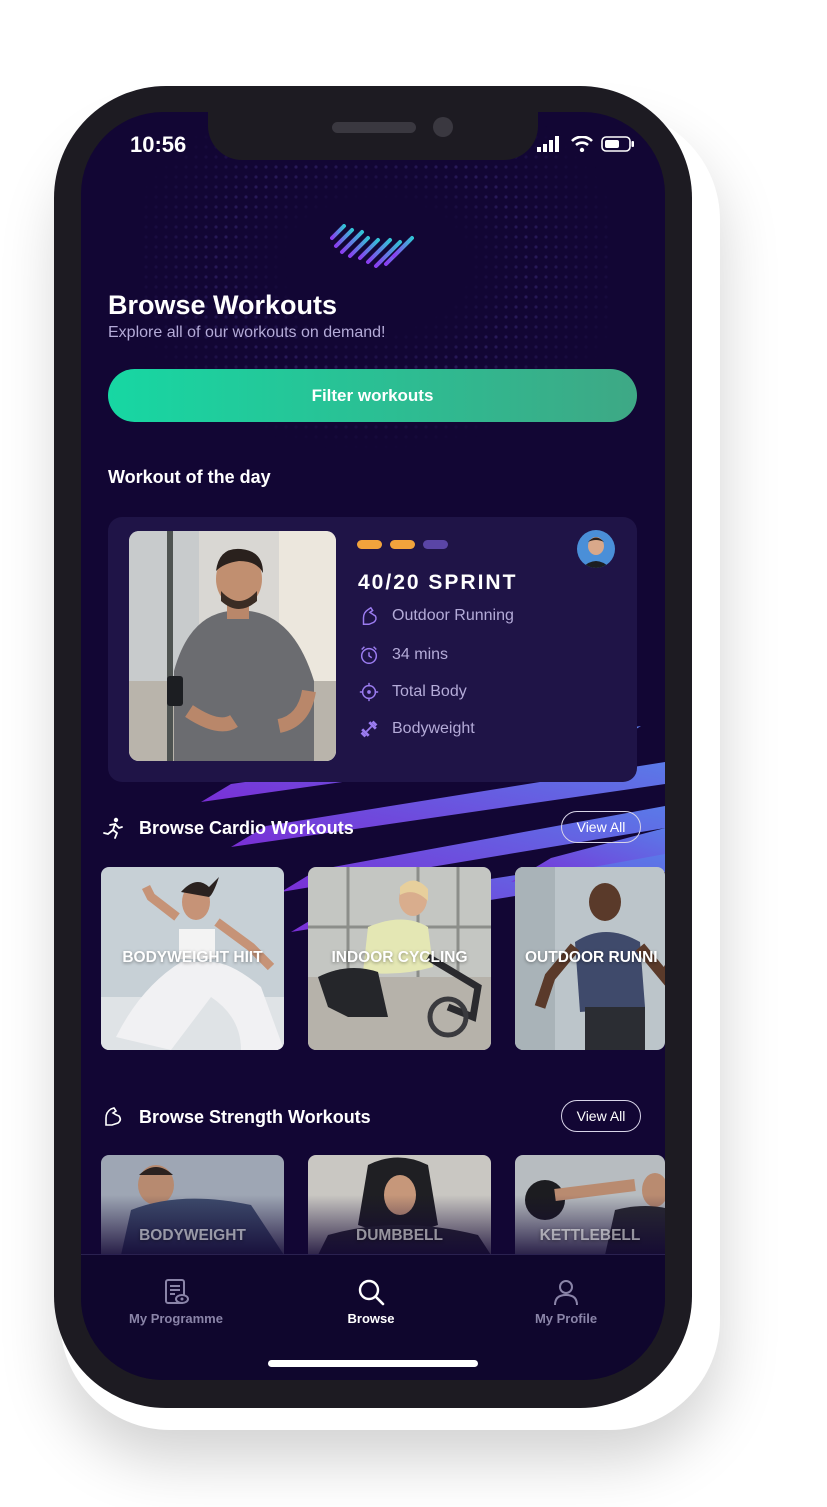 The height and width of the screenshot is (1507, 827). What do you see at coordinates (420, 654) in the screenshot?
I see `detail-text: 34 mins` at bounding box center [420, 654].